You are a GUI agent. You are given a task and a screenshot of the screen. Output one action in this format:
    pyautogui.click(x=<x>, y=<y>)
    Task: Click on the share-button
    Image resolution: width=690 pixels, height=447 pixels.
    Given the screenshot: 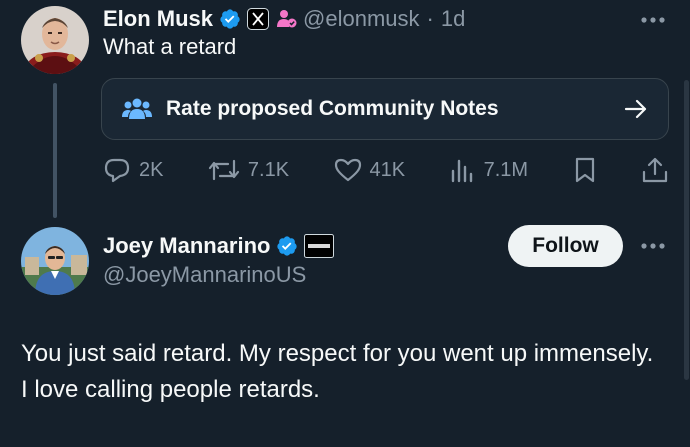 What is the action you would take?
    pyautogui.click(x=655, y=170)
    